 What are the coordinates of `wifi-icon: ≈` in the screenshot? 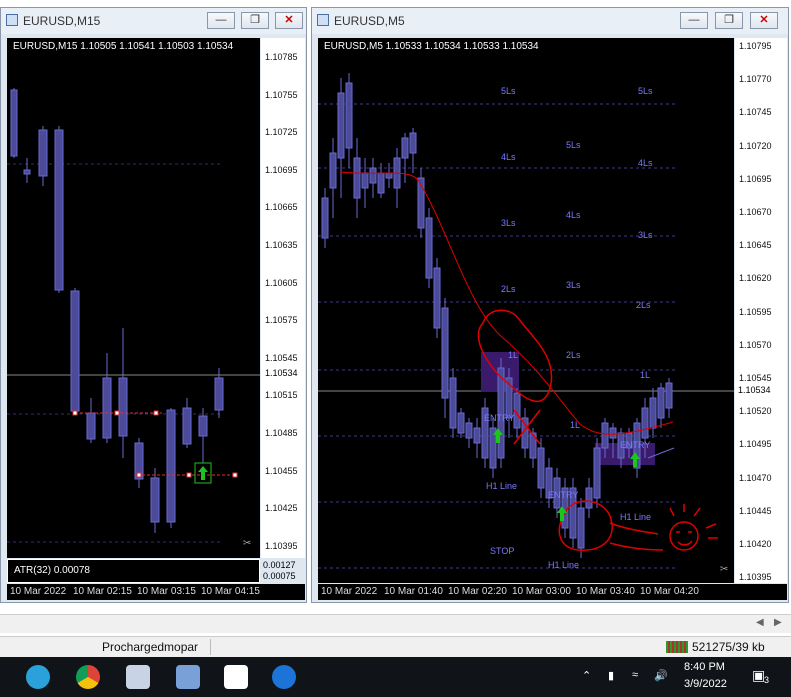 It's located at (635, 675).